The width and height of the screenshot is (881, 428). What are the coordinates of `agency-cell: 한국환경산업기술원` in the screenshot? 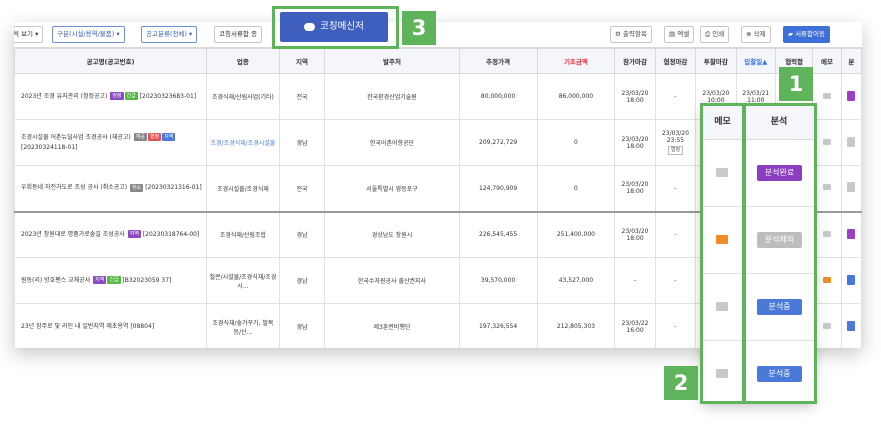 It's located at (392, 96).